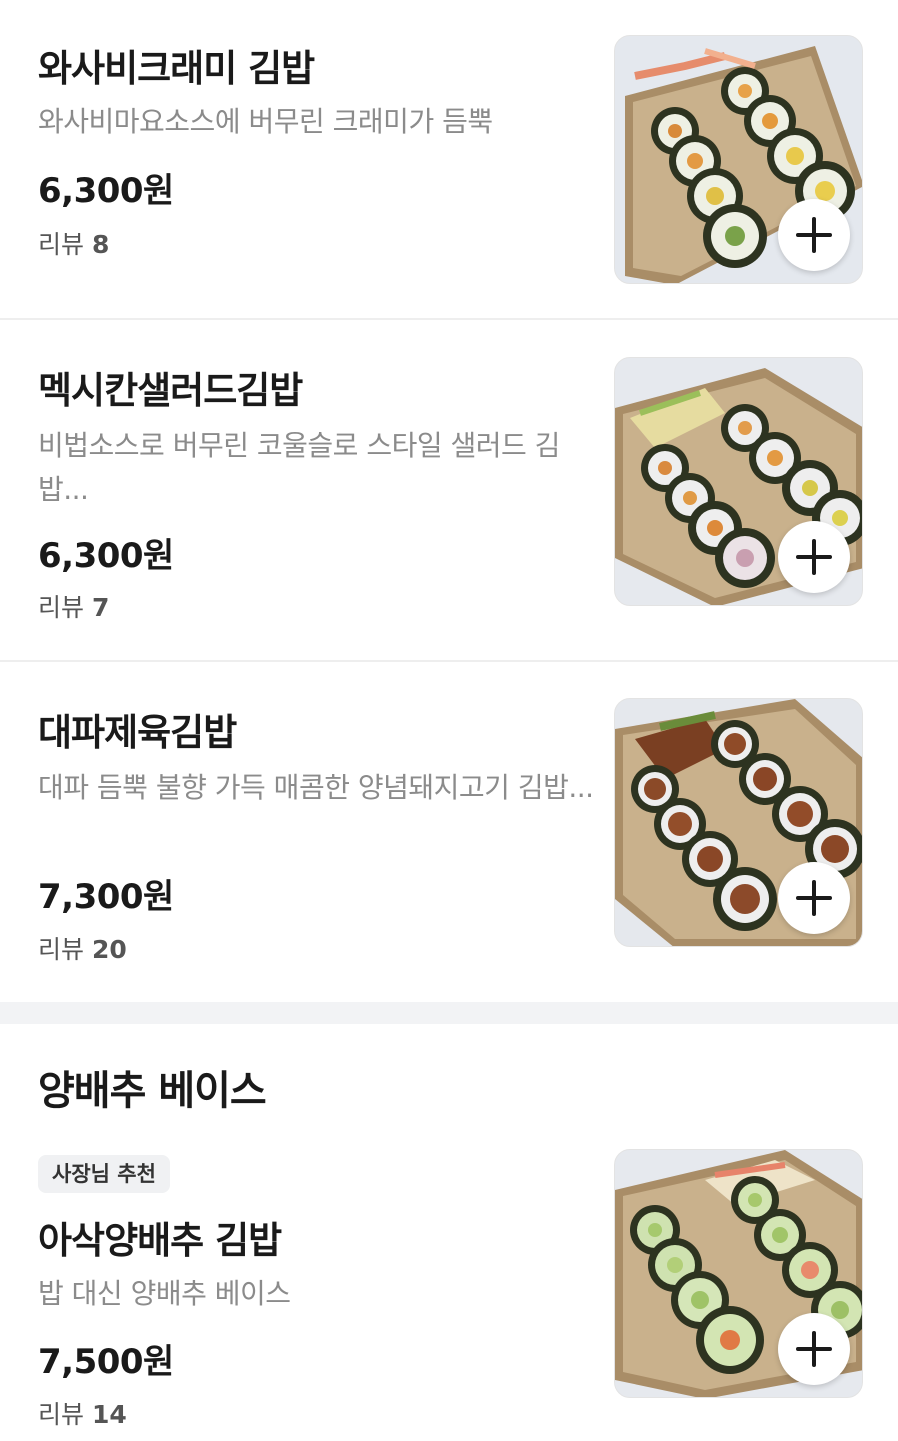 The height and width of the screenshot is (1441, 898). Describe the element at coordinates (106, 897) in the screenshot. I see `menu-item-price: 7,300원` at that location.